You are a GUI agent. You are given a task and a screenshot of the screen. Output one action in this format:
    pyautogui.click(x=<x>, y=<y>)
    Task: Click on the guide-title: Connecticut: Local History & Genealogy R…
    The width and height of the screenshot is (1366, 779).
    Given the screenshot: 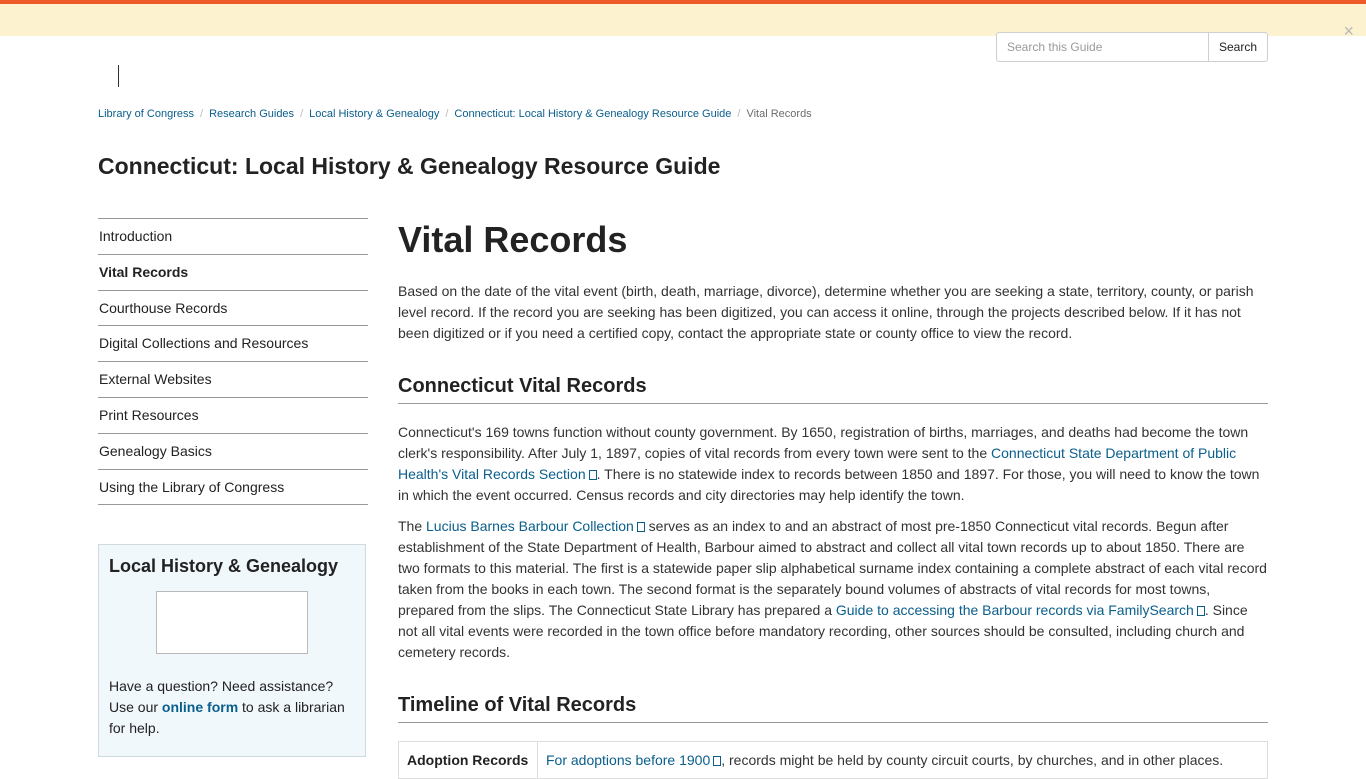 What is the action you would take?
    pyautogui.click(x=409, y=166)
    